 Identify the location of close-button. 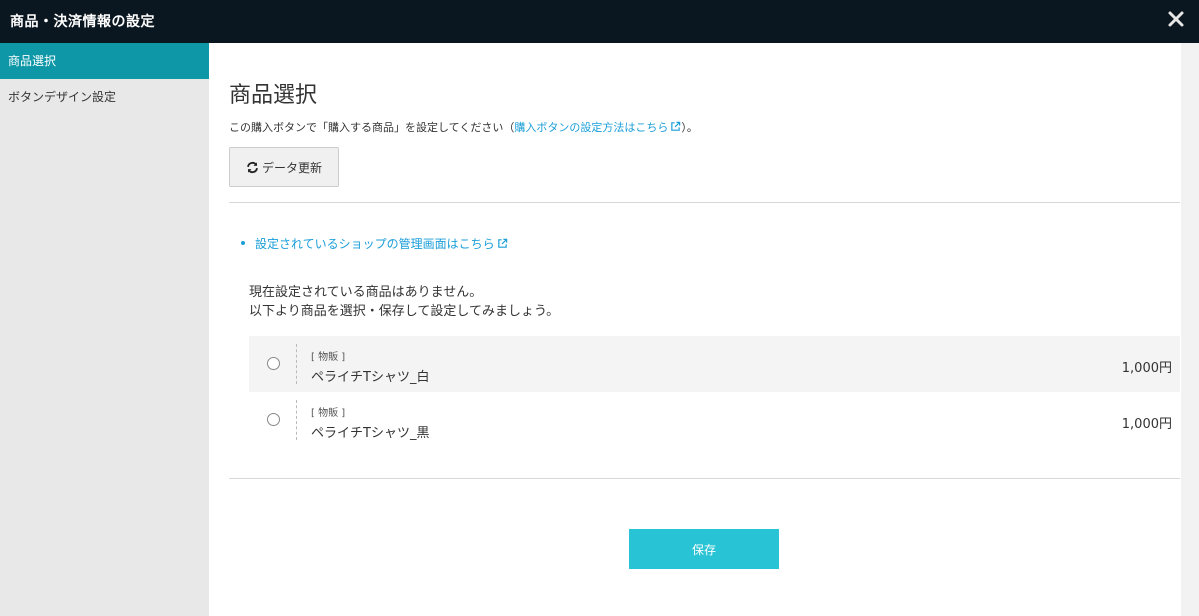
(1176, 19).